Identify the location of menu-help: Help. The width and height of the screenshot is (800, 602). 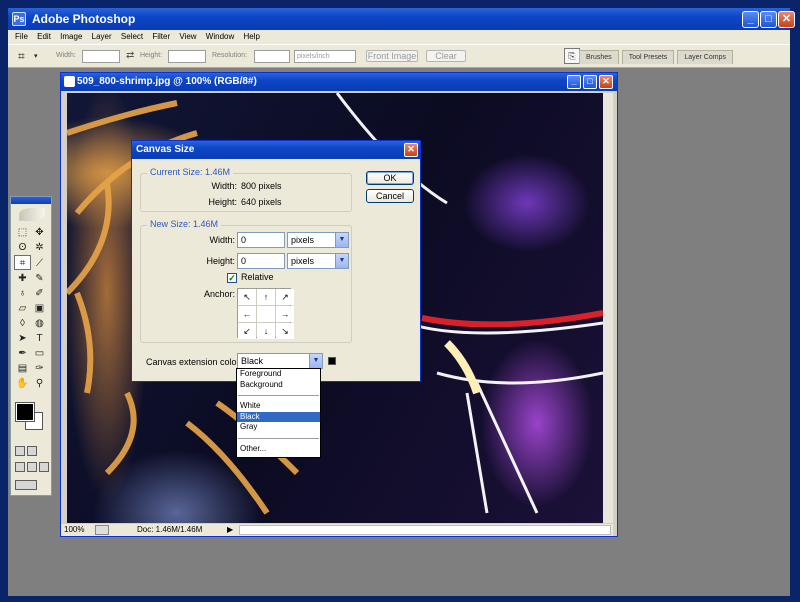
(251, 37).